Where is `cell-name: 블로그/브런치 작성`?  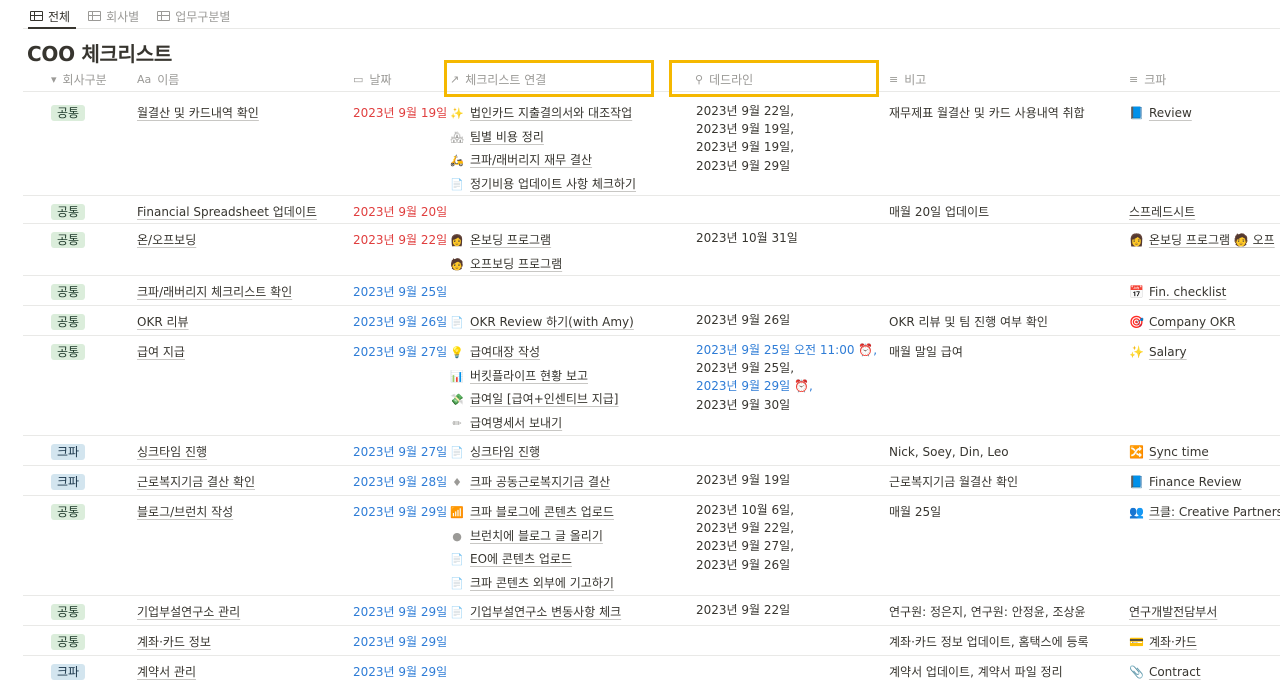 cell-name: 블로그/브런치 작성 is located at coordinates (185, 513).